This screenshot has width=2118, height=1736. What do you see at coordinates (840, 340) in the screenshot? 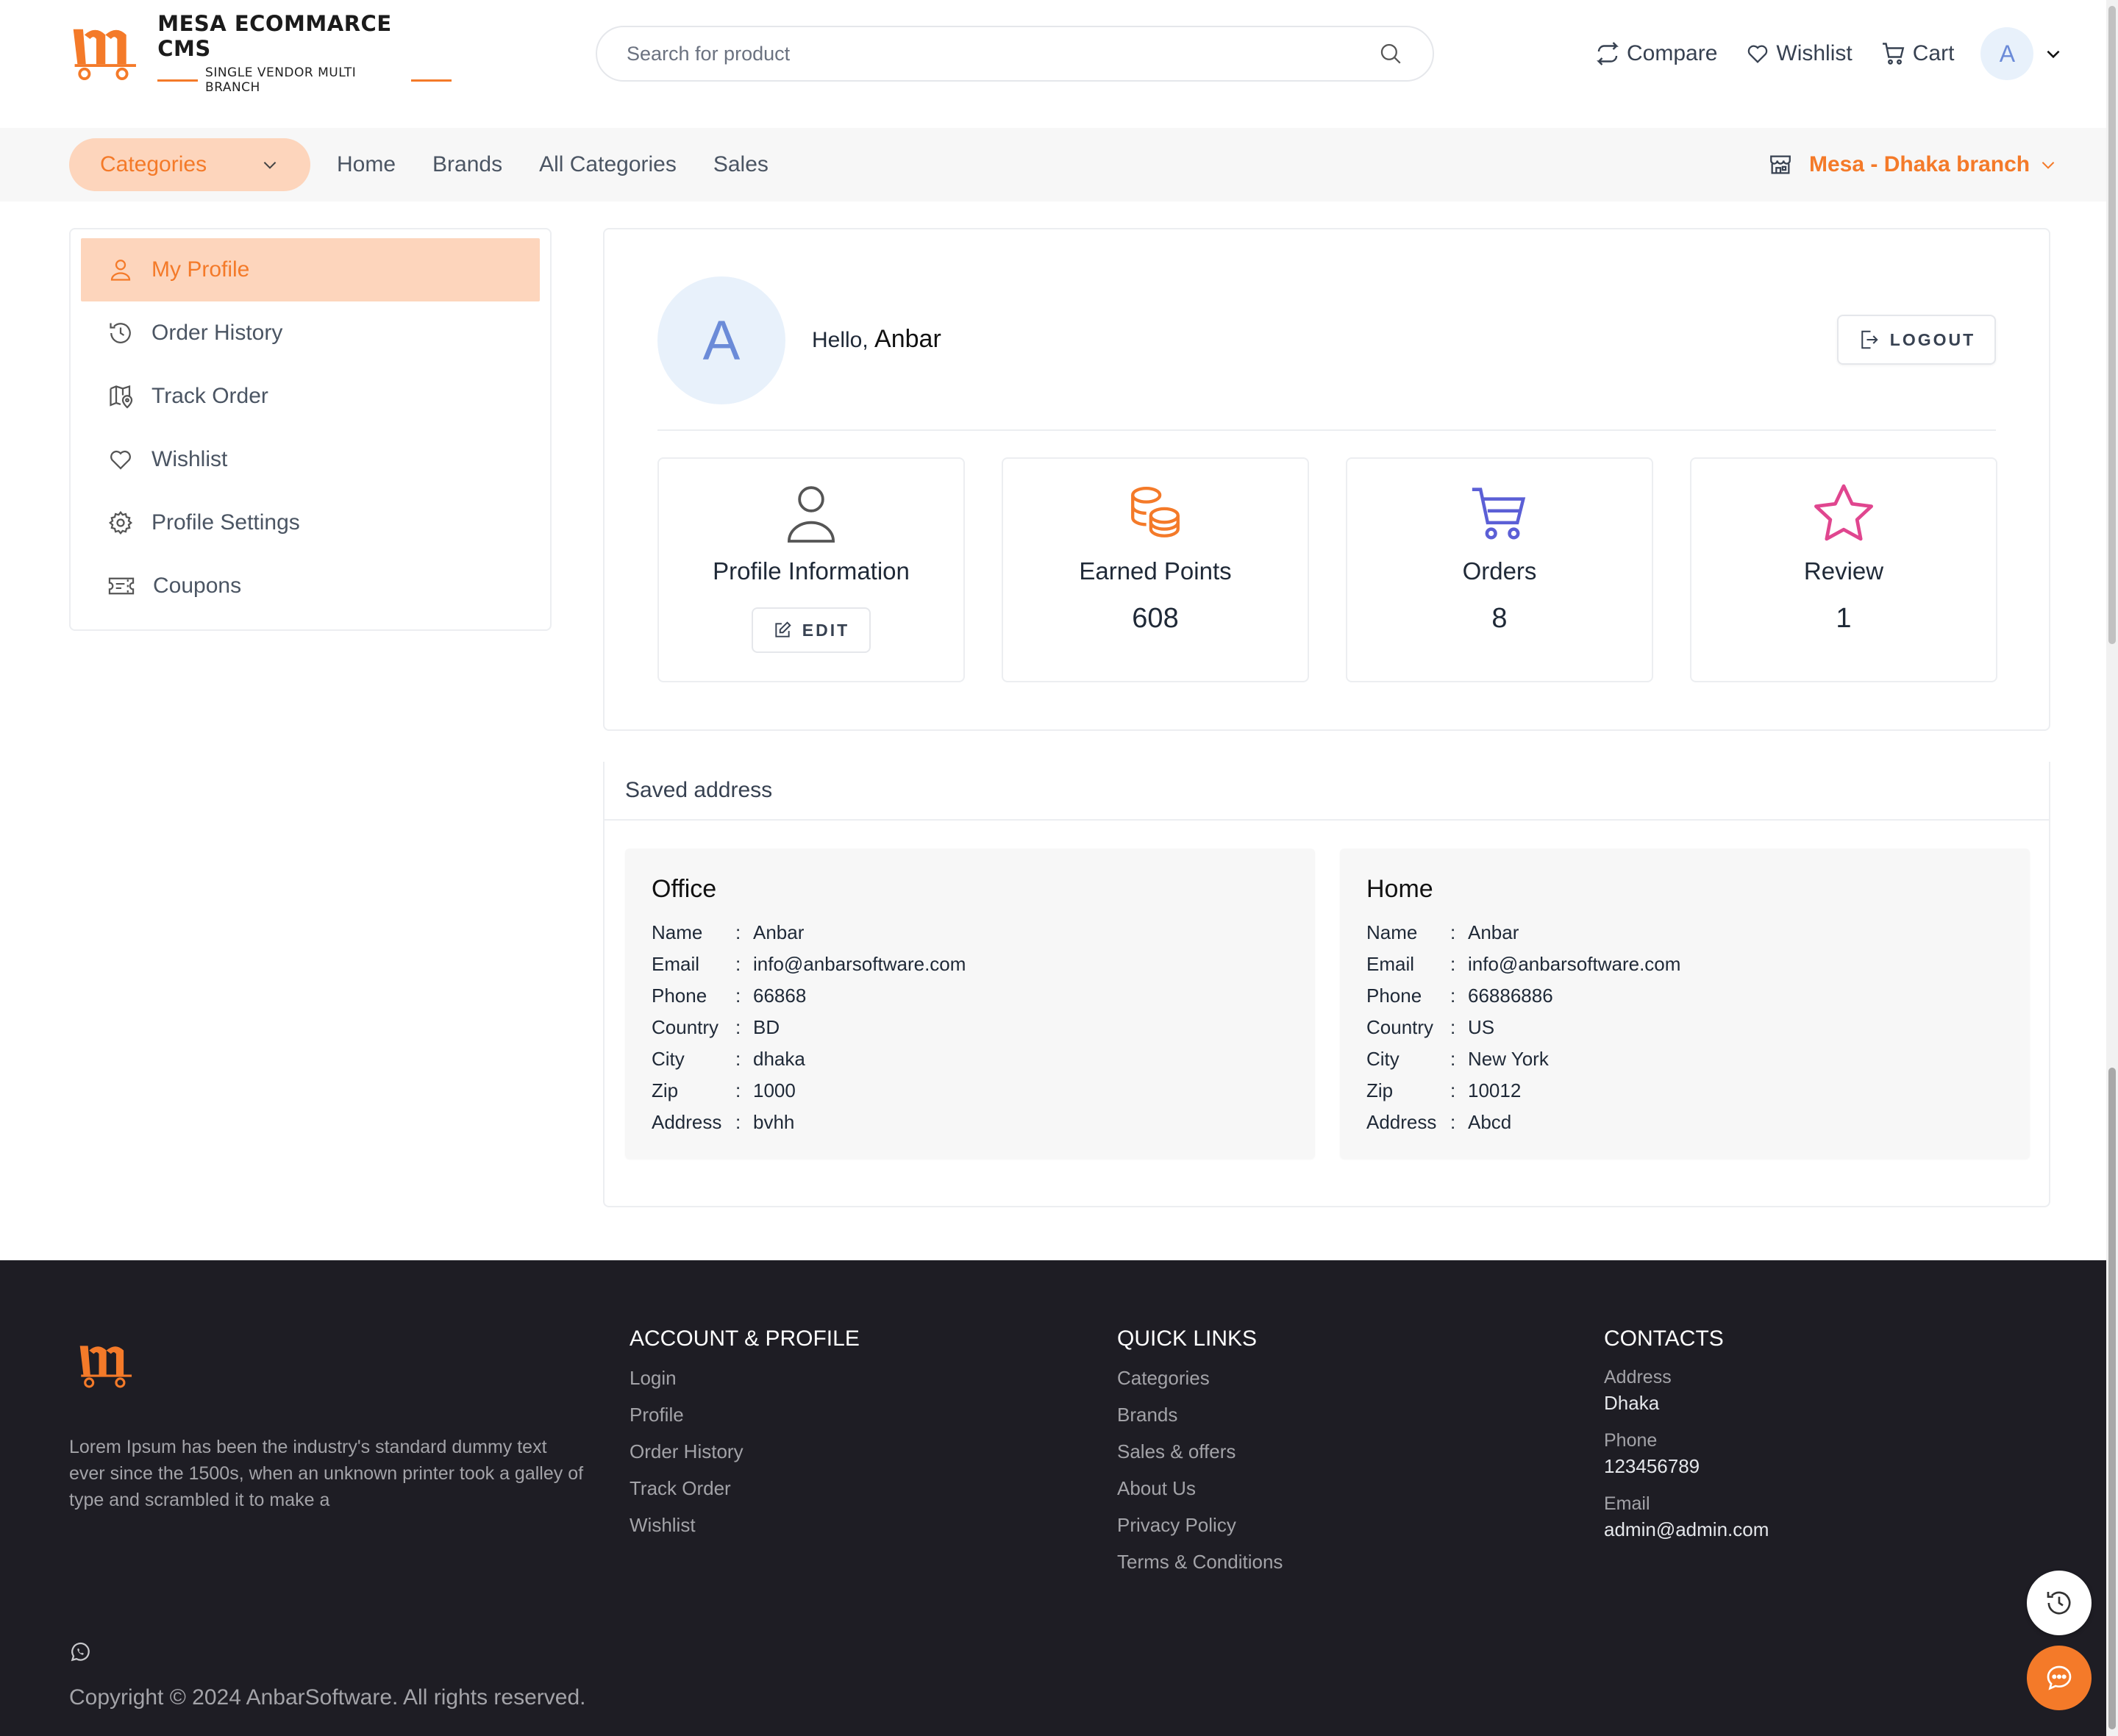
I see `greeting-text: Hello,` at bounding box center [840, 340].